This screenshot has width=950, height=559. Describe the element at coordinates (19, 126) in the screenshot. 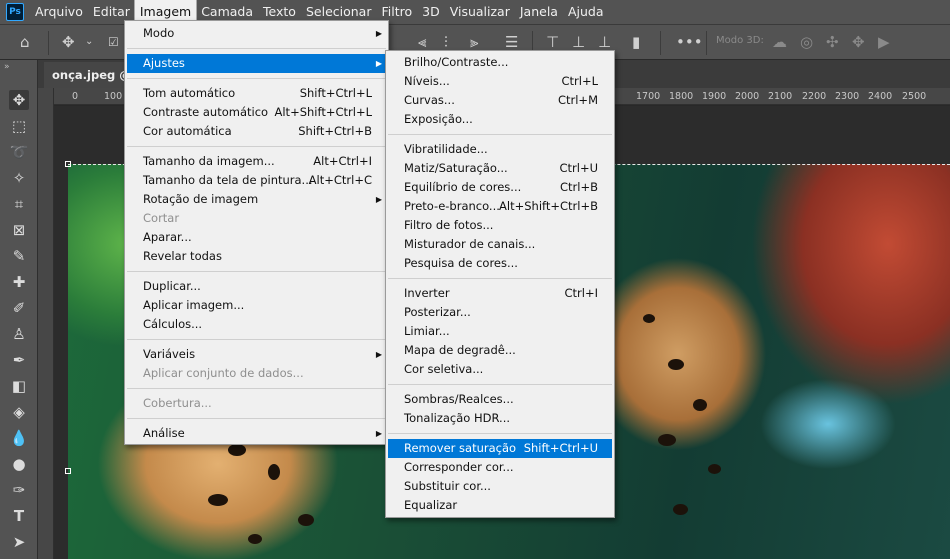

I see `marquee-tool-icon: ⬚` at that location.